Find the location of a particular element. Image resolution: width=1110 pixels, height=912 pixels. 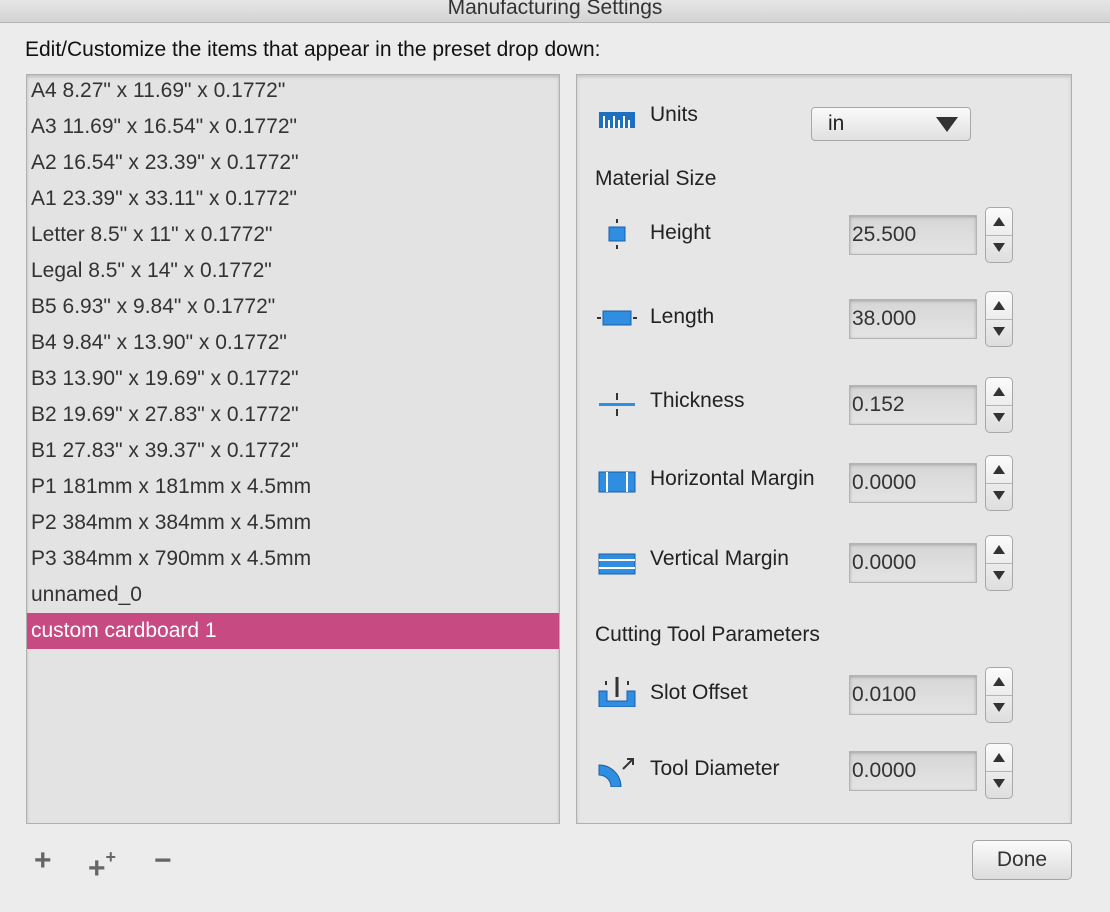

height-input: 25.500 is located at coordinates (913, 235).